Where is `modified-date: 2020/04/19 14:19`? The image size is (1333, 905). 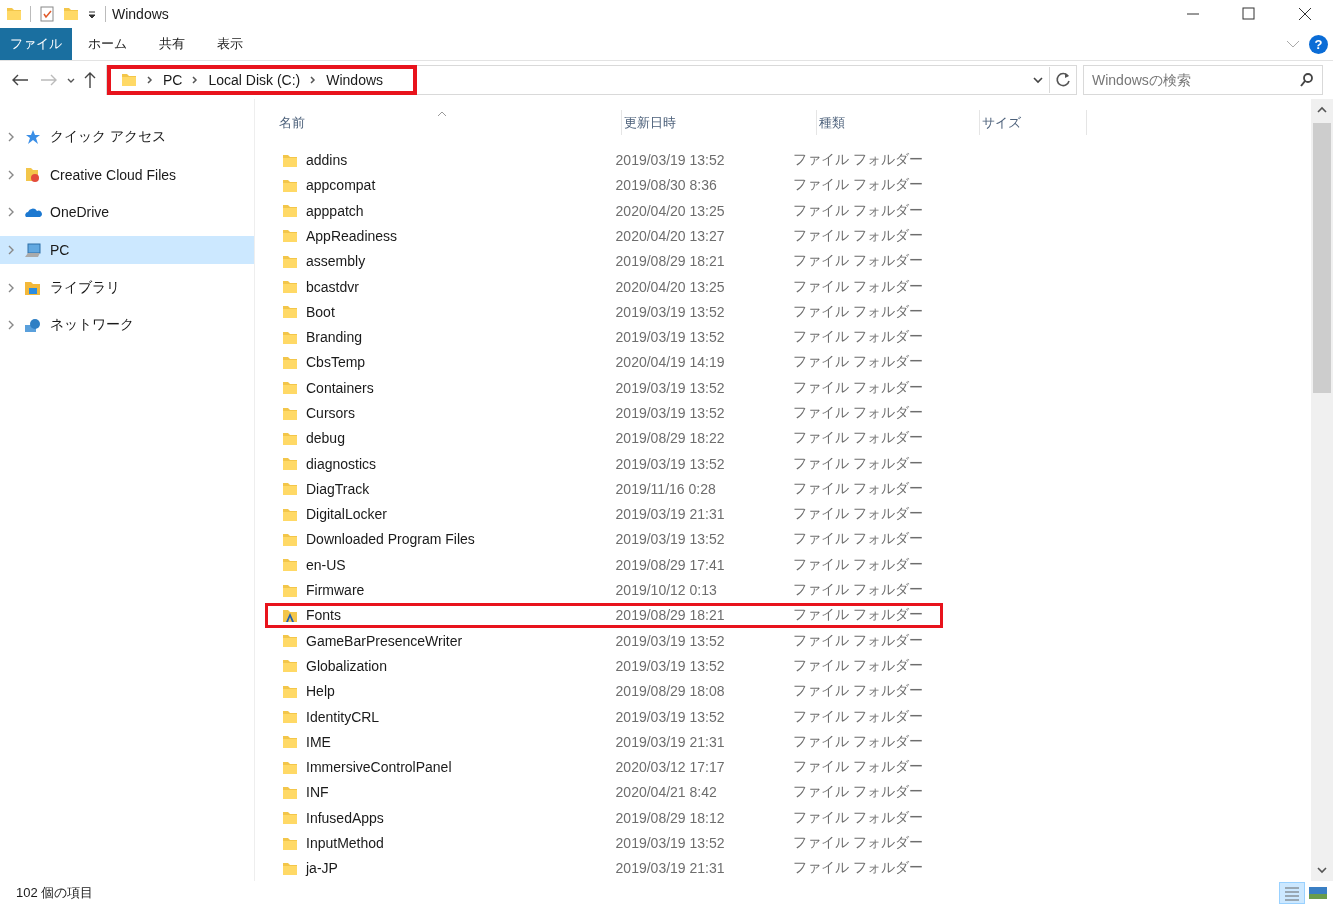
modified-date: 2020/04/19 14:19 is located at coordinates (670, 362).